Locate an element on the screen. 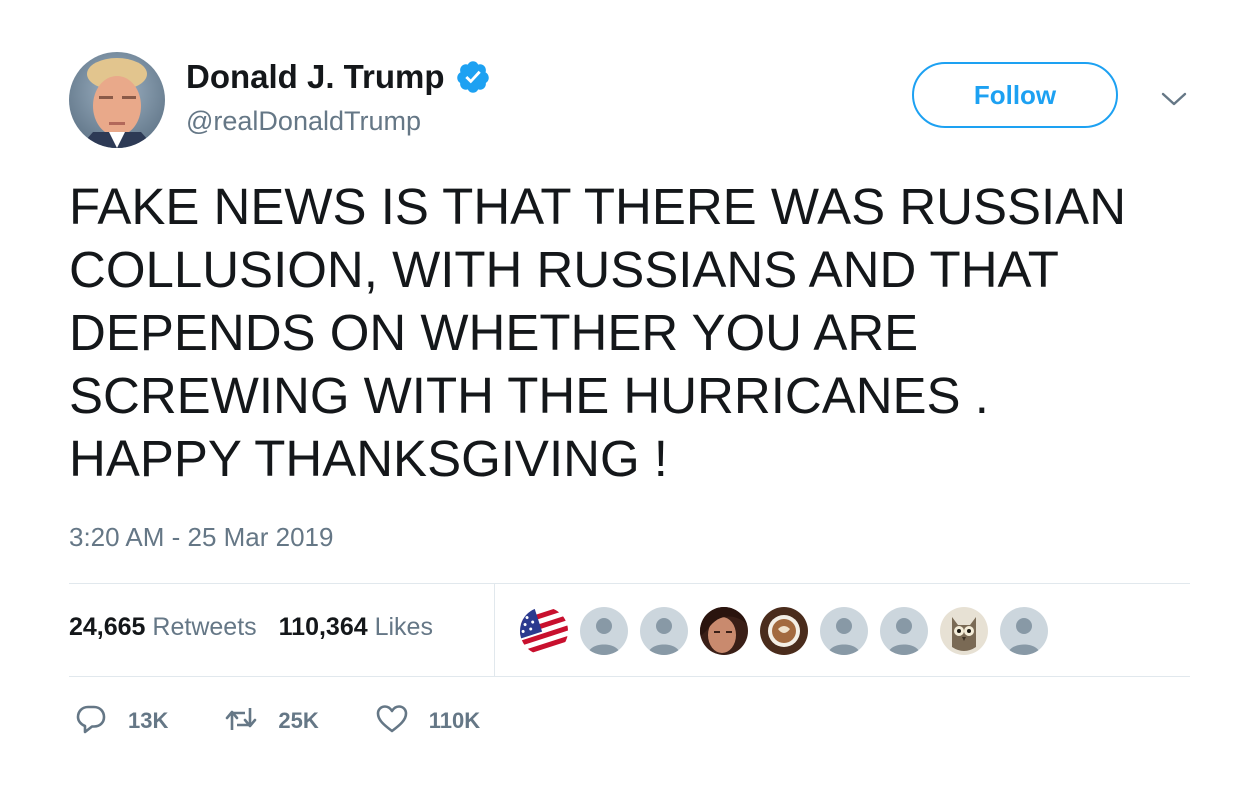  retweets-stat: 24,665 Retweets is located at coordinates (163, 627).